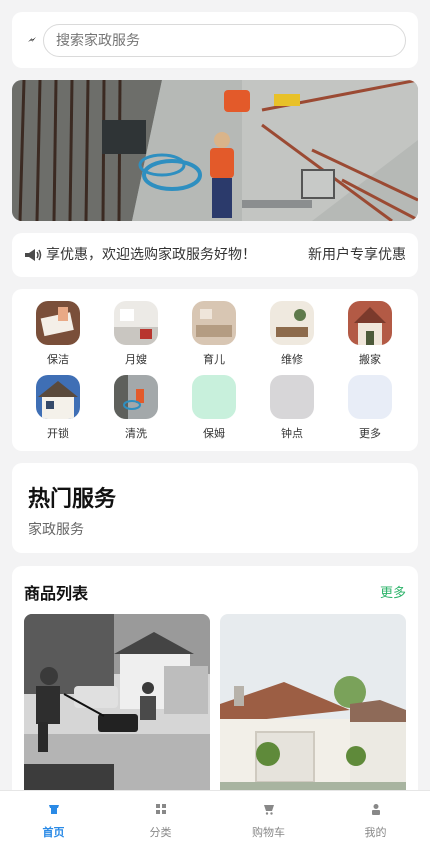 This screenshot has height=844, width=430. I want to click on category-washing: 清洗, so click(136, 408).